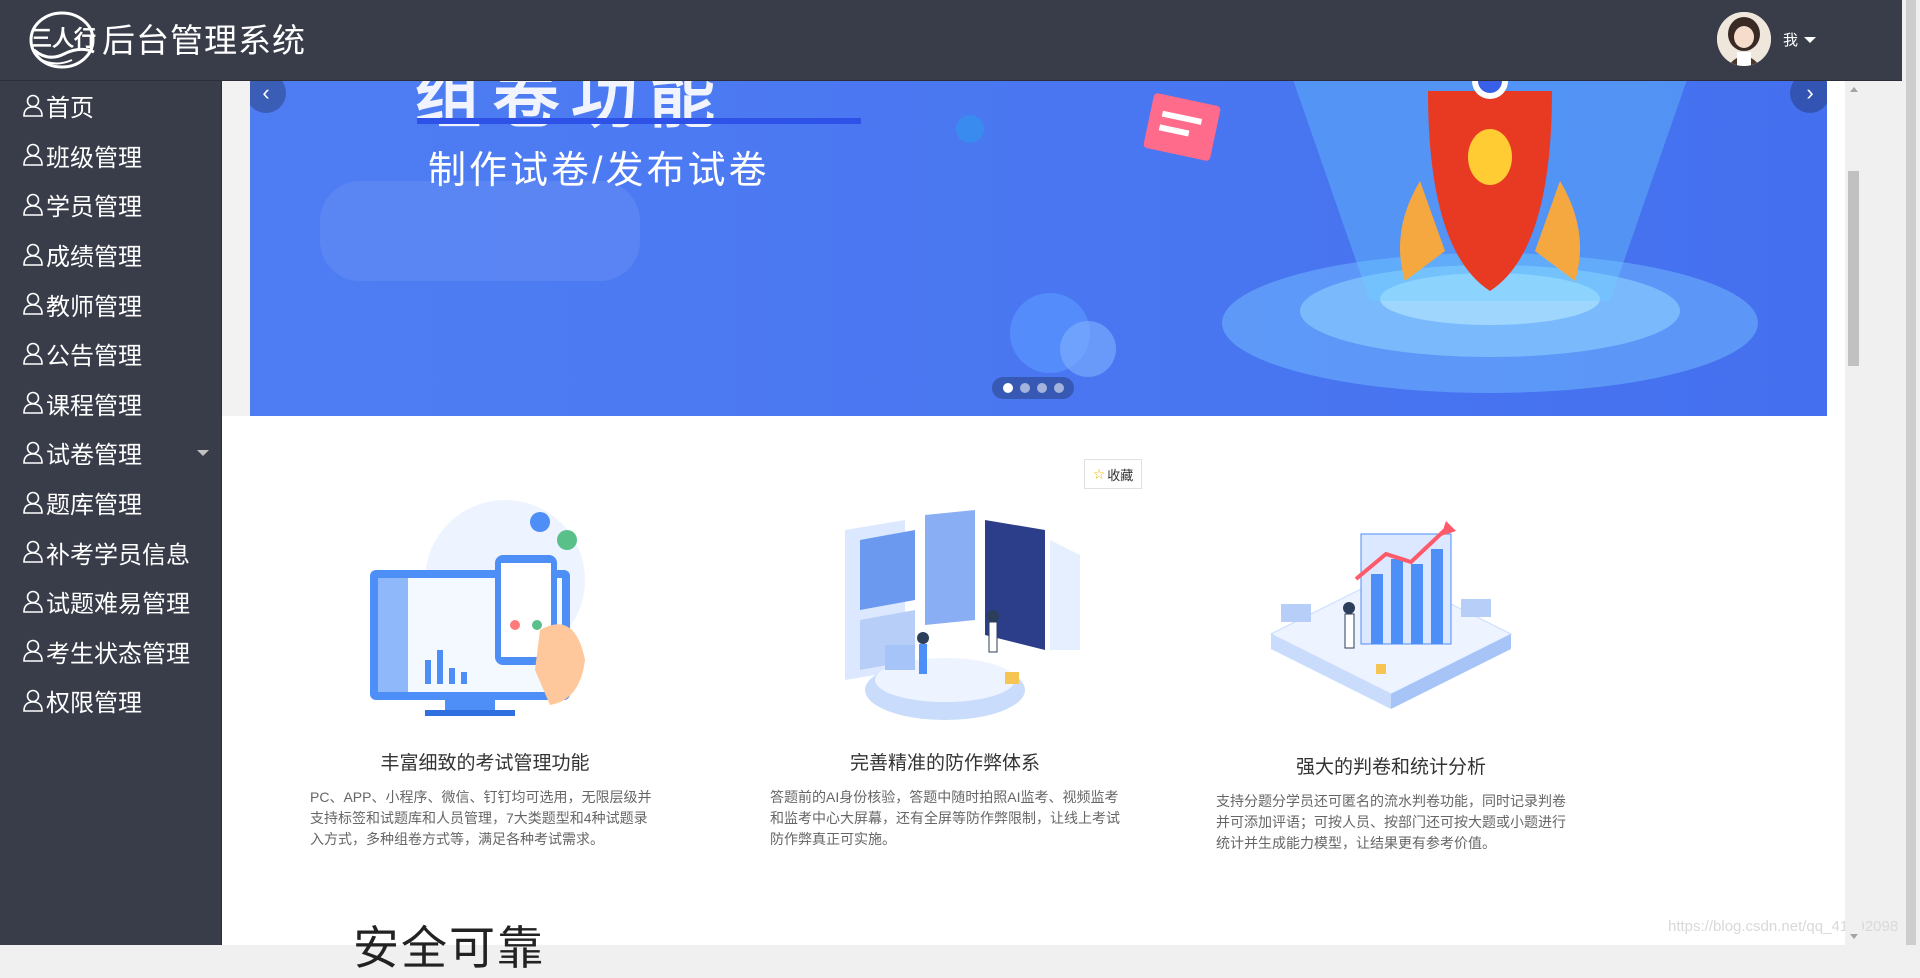 The image size is (1920, 978). I want to click on section-title: 安全可靠, so click(449, 948).